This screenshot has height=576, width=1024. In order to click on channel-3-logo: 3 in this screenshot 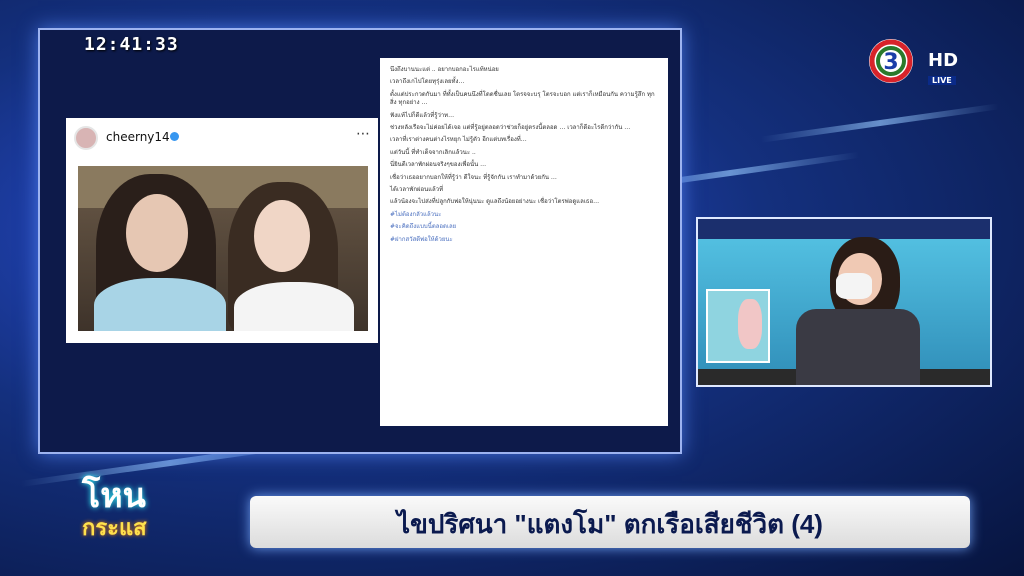, I will do `click(891, 61)`.